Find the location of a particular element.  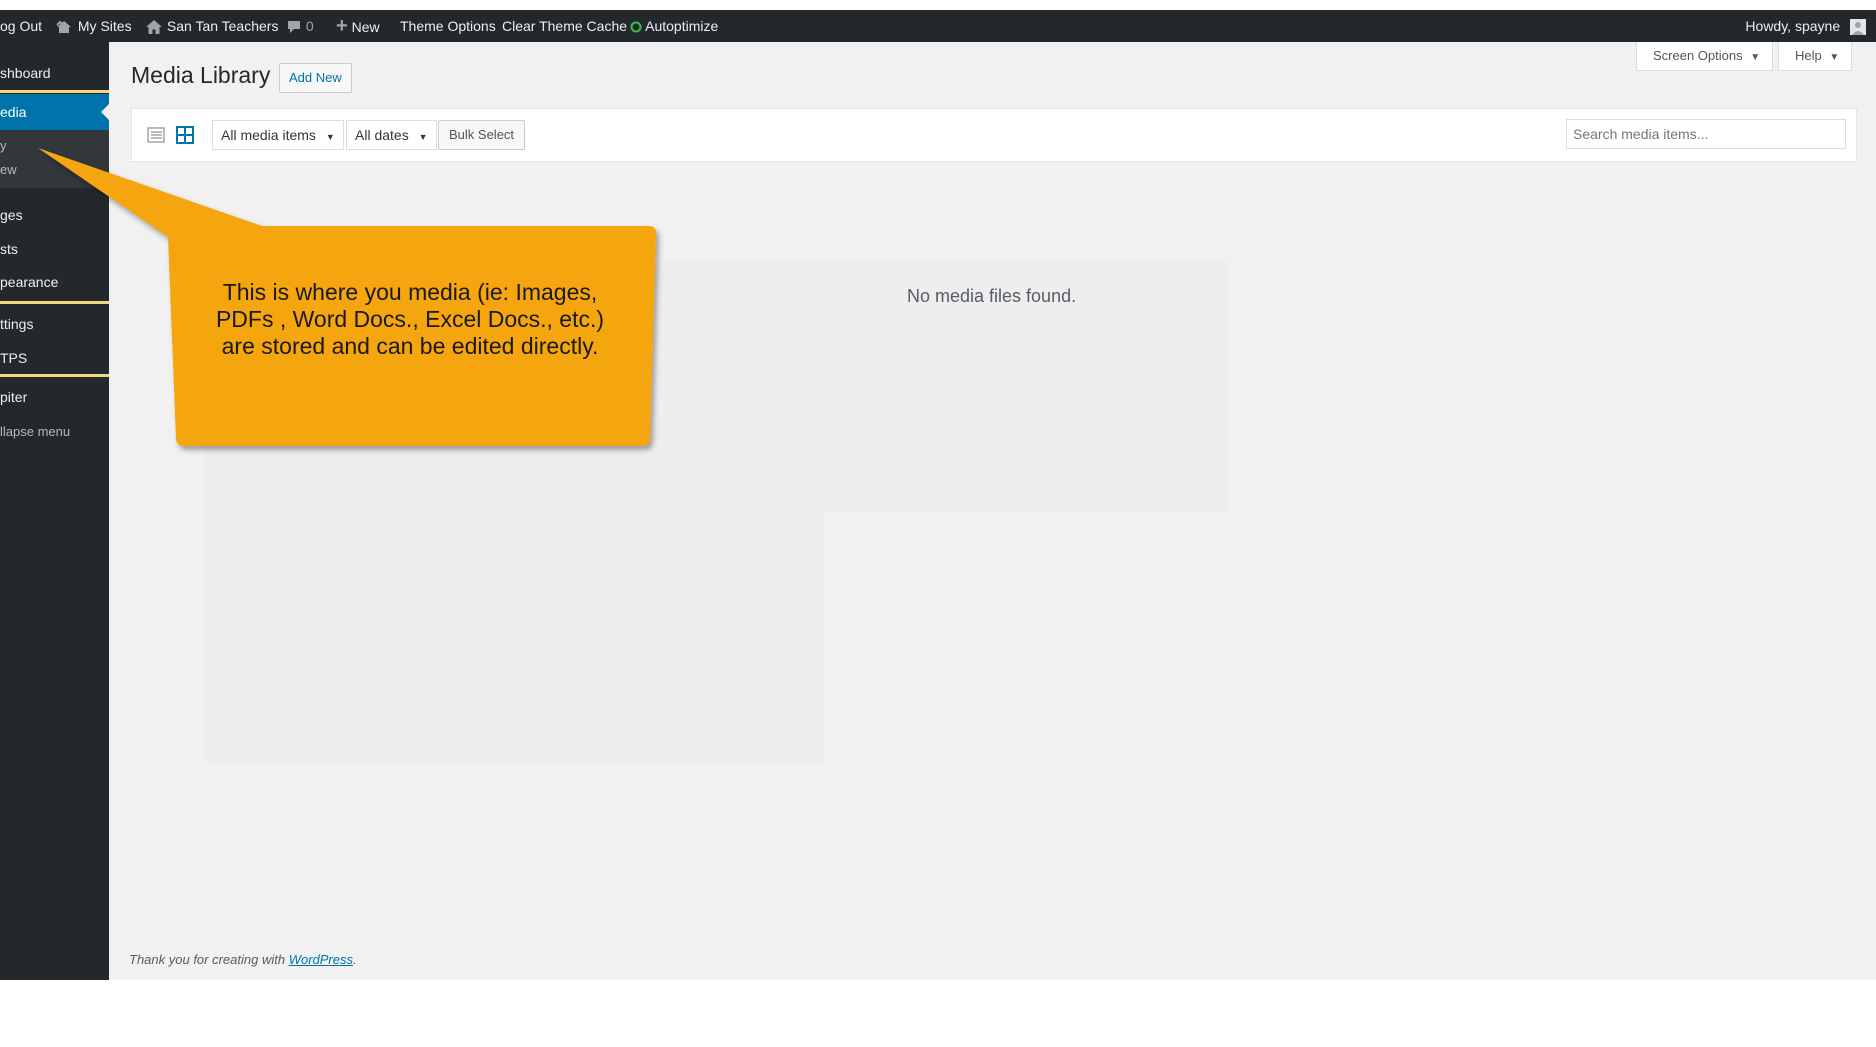

user-avatar-icon is located at coordinates (1858, 29).